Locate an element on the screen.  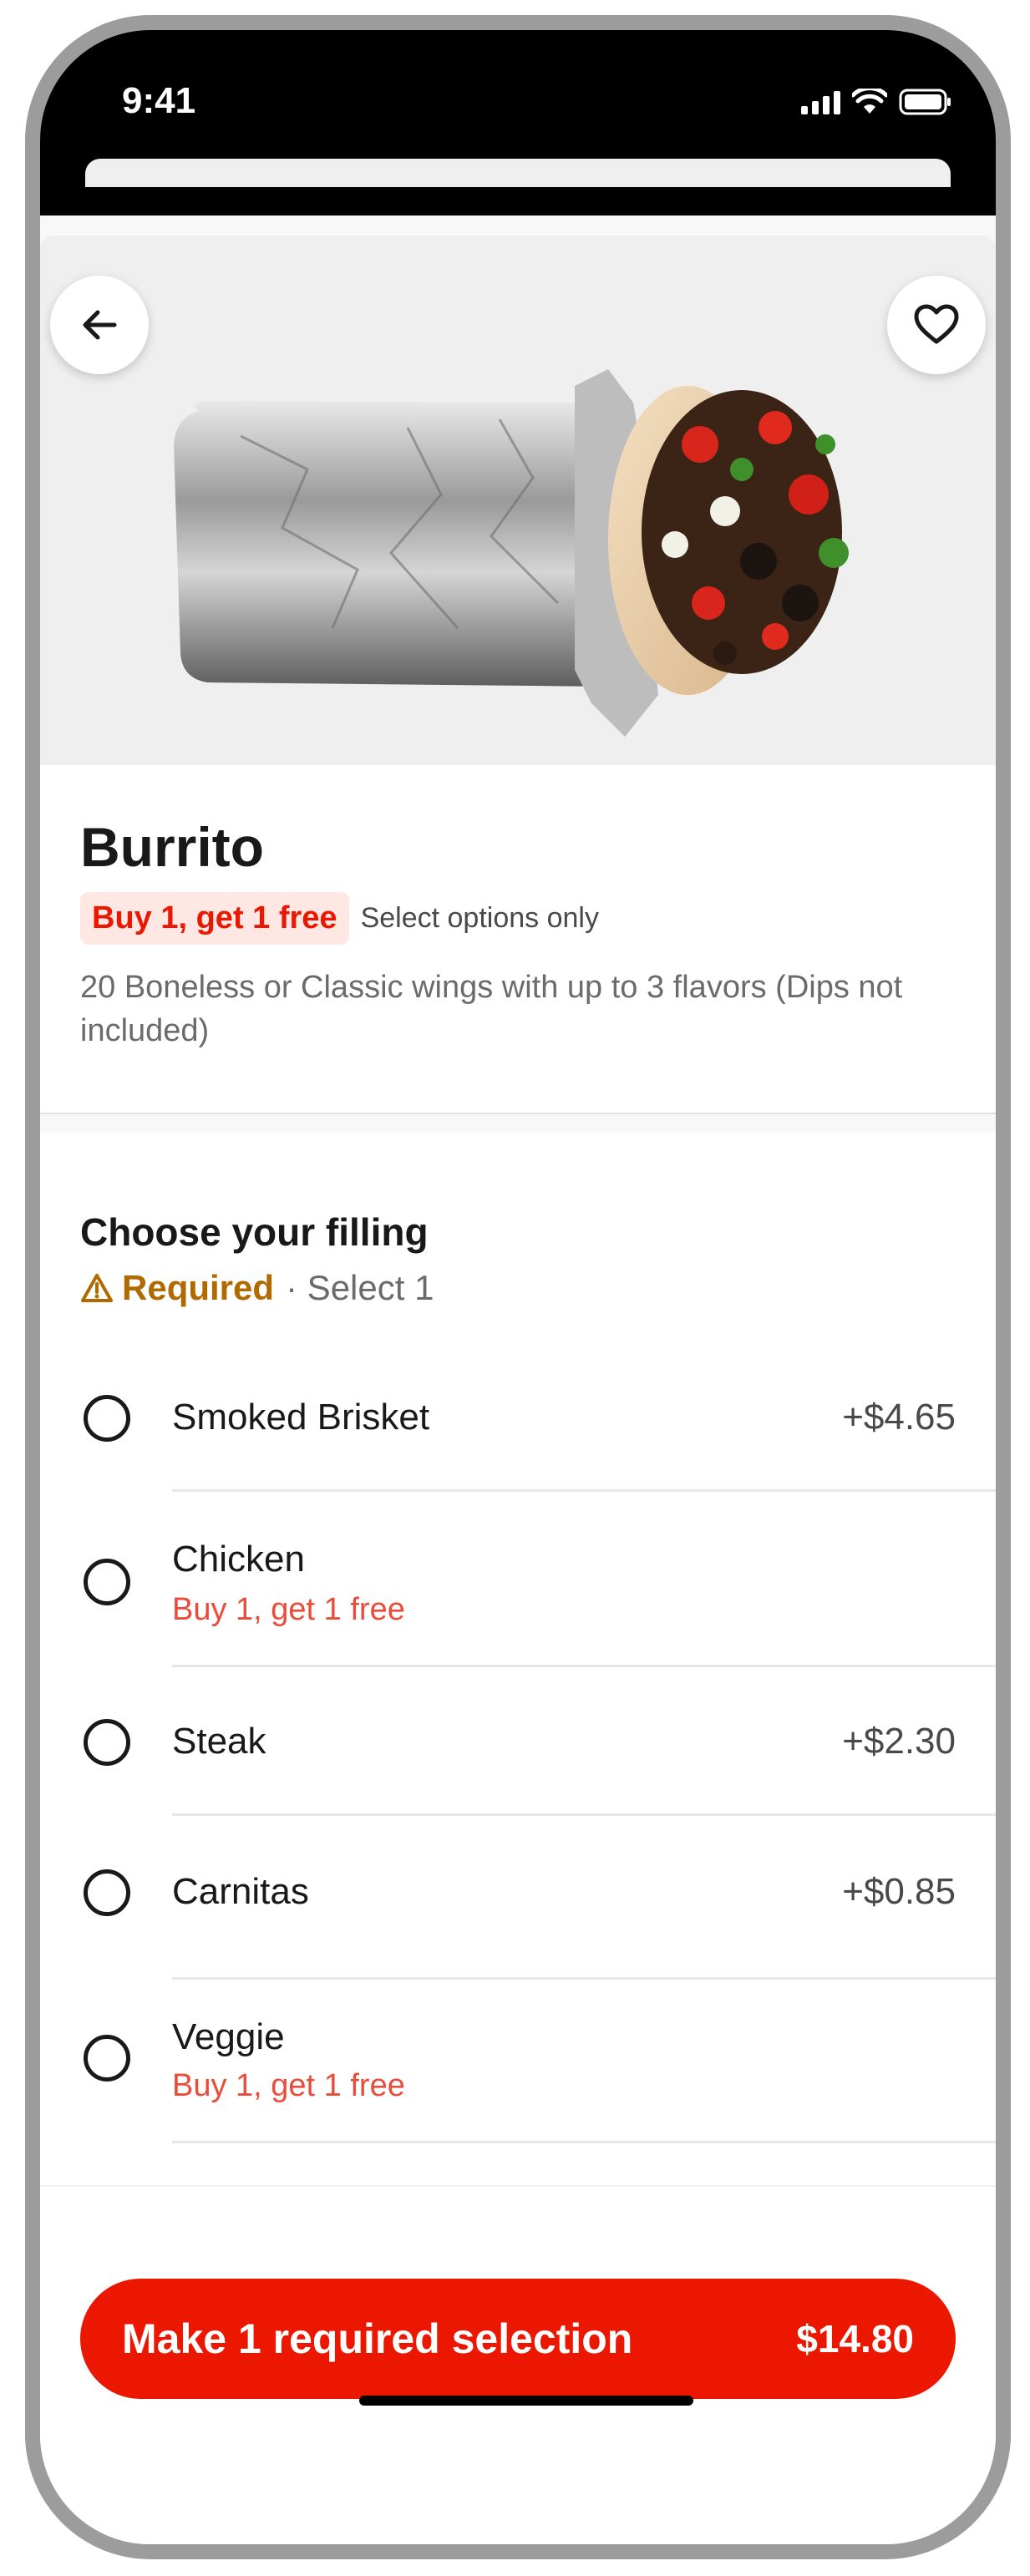
option-price: +$0.85 is located at coordinates (899, 1891).